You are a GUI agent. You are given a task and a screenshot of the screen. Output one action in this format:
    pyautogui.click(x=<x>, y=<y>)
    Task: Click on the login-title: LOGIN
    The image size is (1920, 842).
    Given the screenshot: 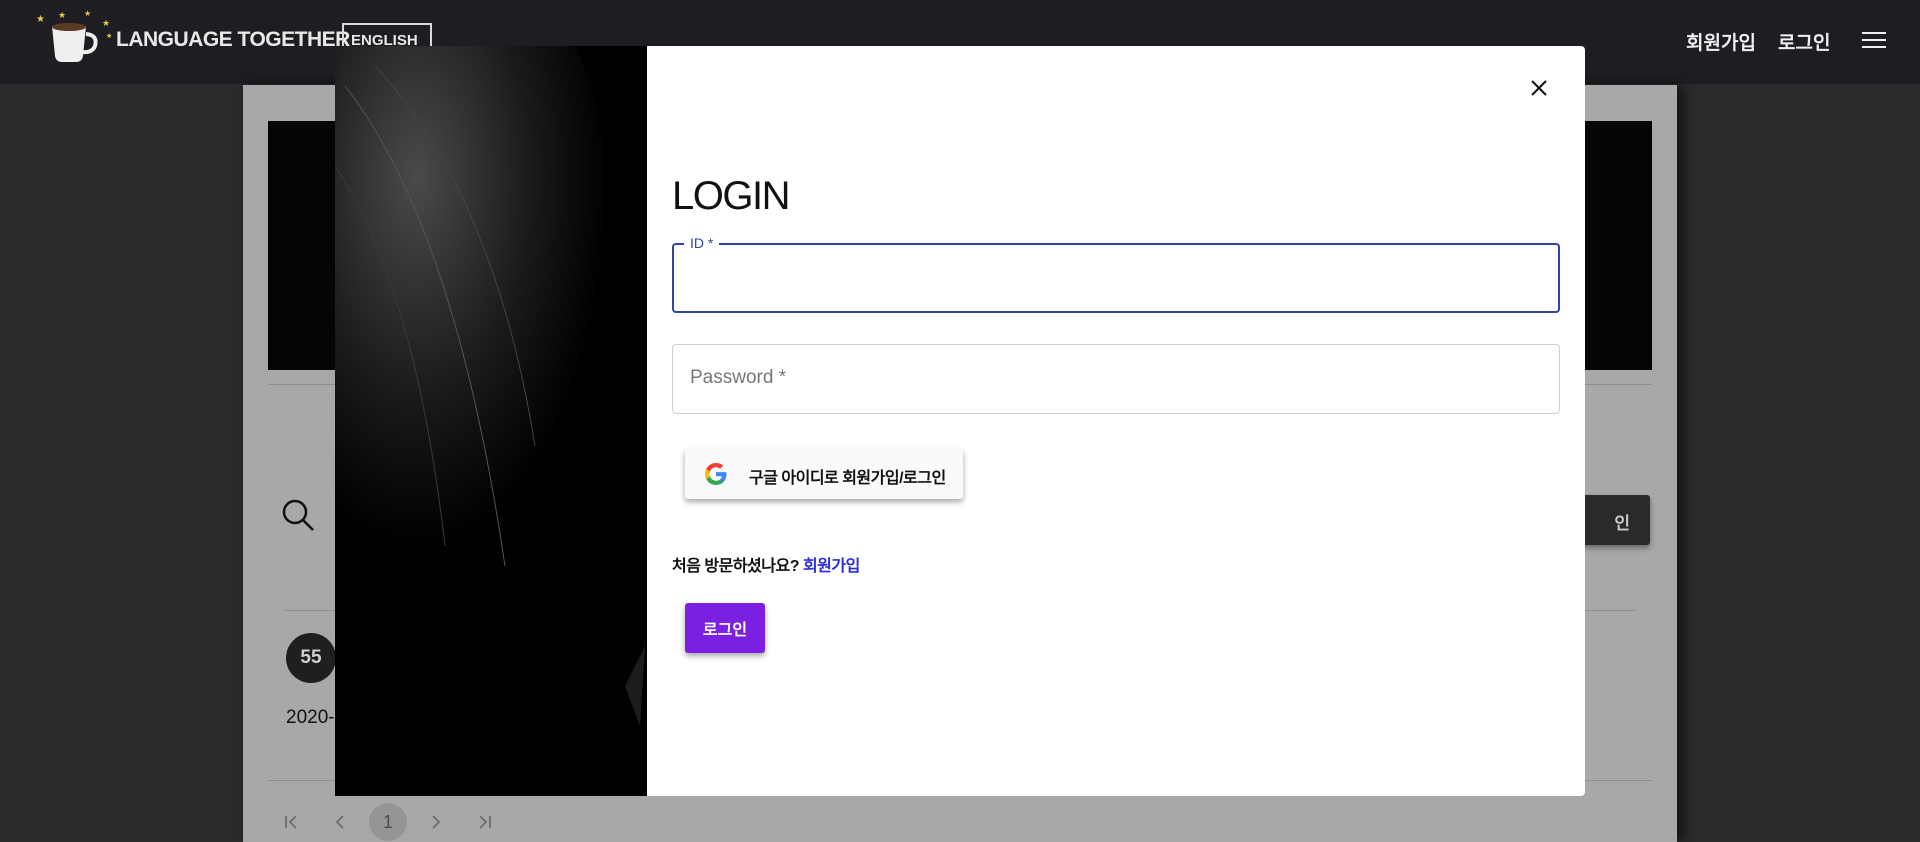 What is the action you would take?
    pyautogui.click(x=731, y=196)
    